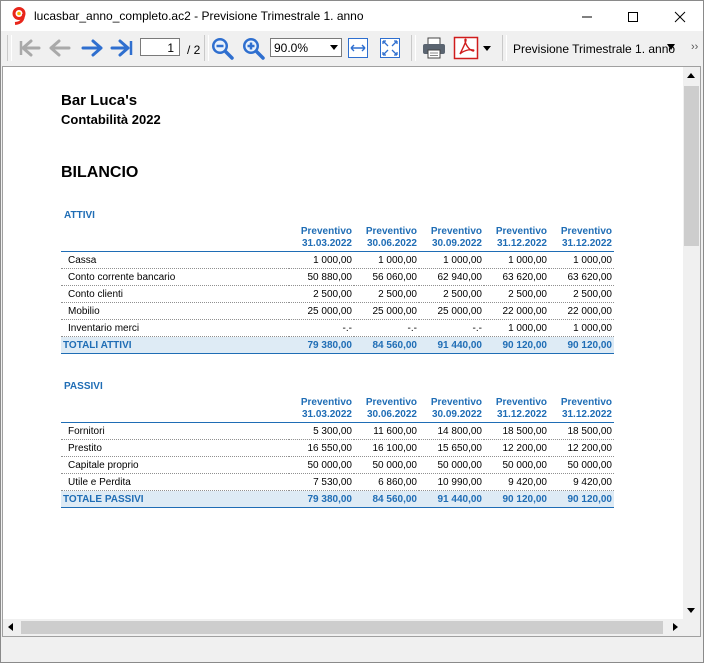  I want to click on row-label: Capitale proprio, so click(175, 465).